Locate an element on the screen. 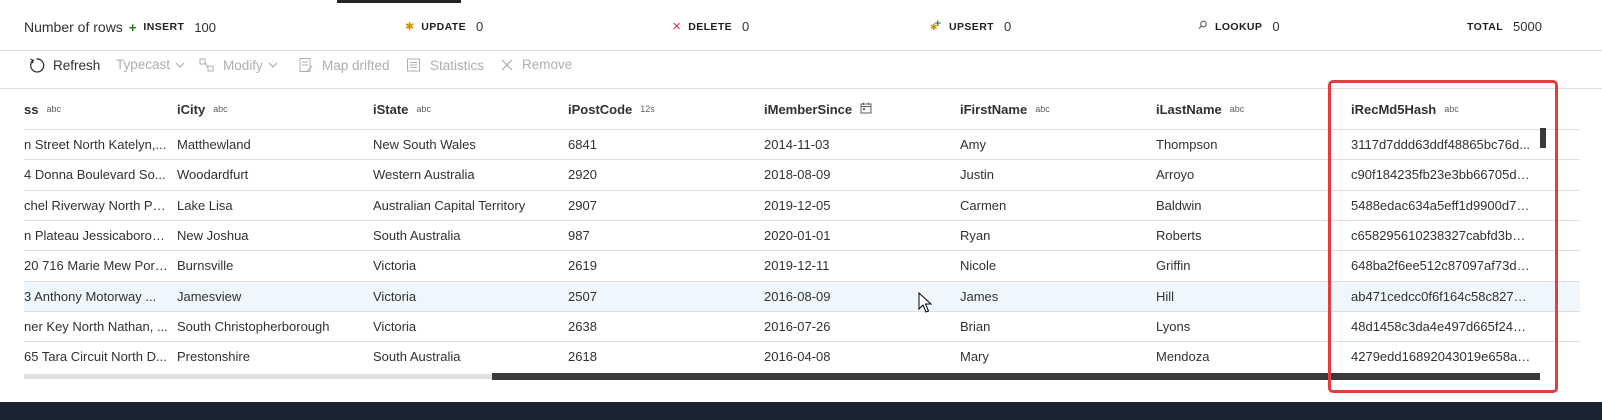 The height and width of the screenshot is (420, 1602). cell-postcode: 2920 is located at coordinates (582, 175).